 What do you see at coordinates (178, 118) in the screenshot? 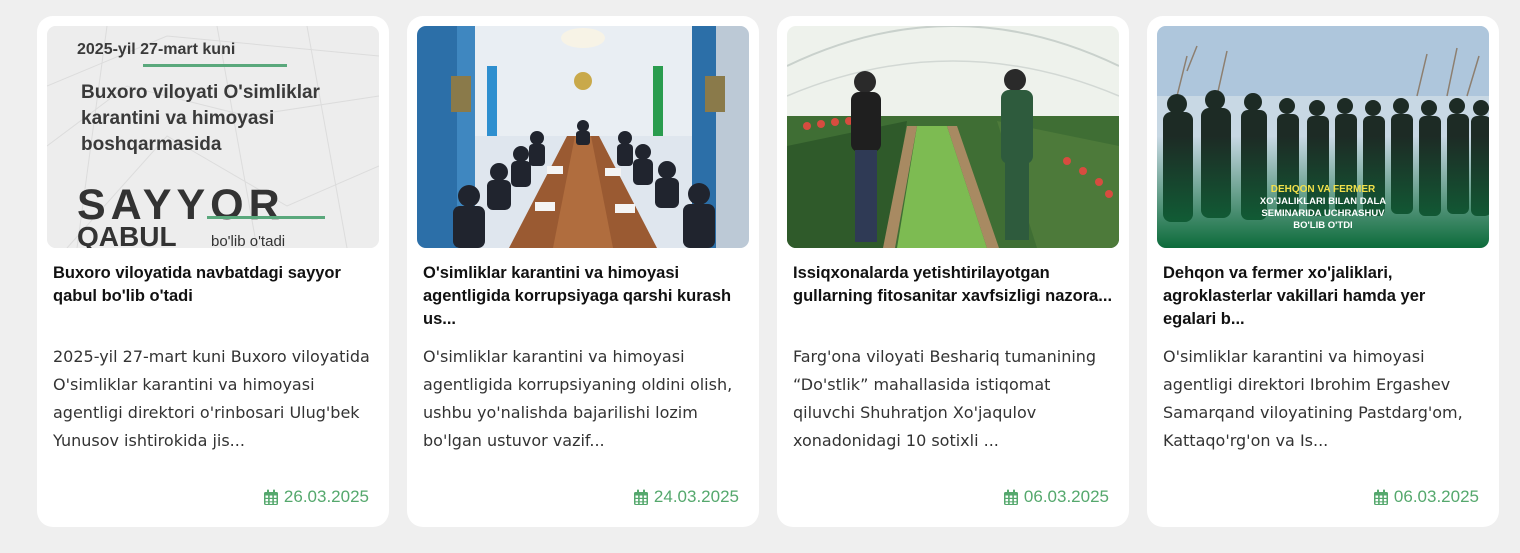
I see `image-description-line: karantini va himoyasi` at bounding box center [178, 118].